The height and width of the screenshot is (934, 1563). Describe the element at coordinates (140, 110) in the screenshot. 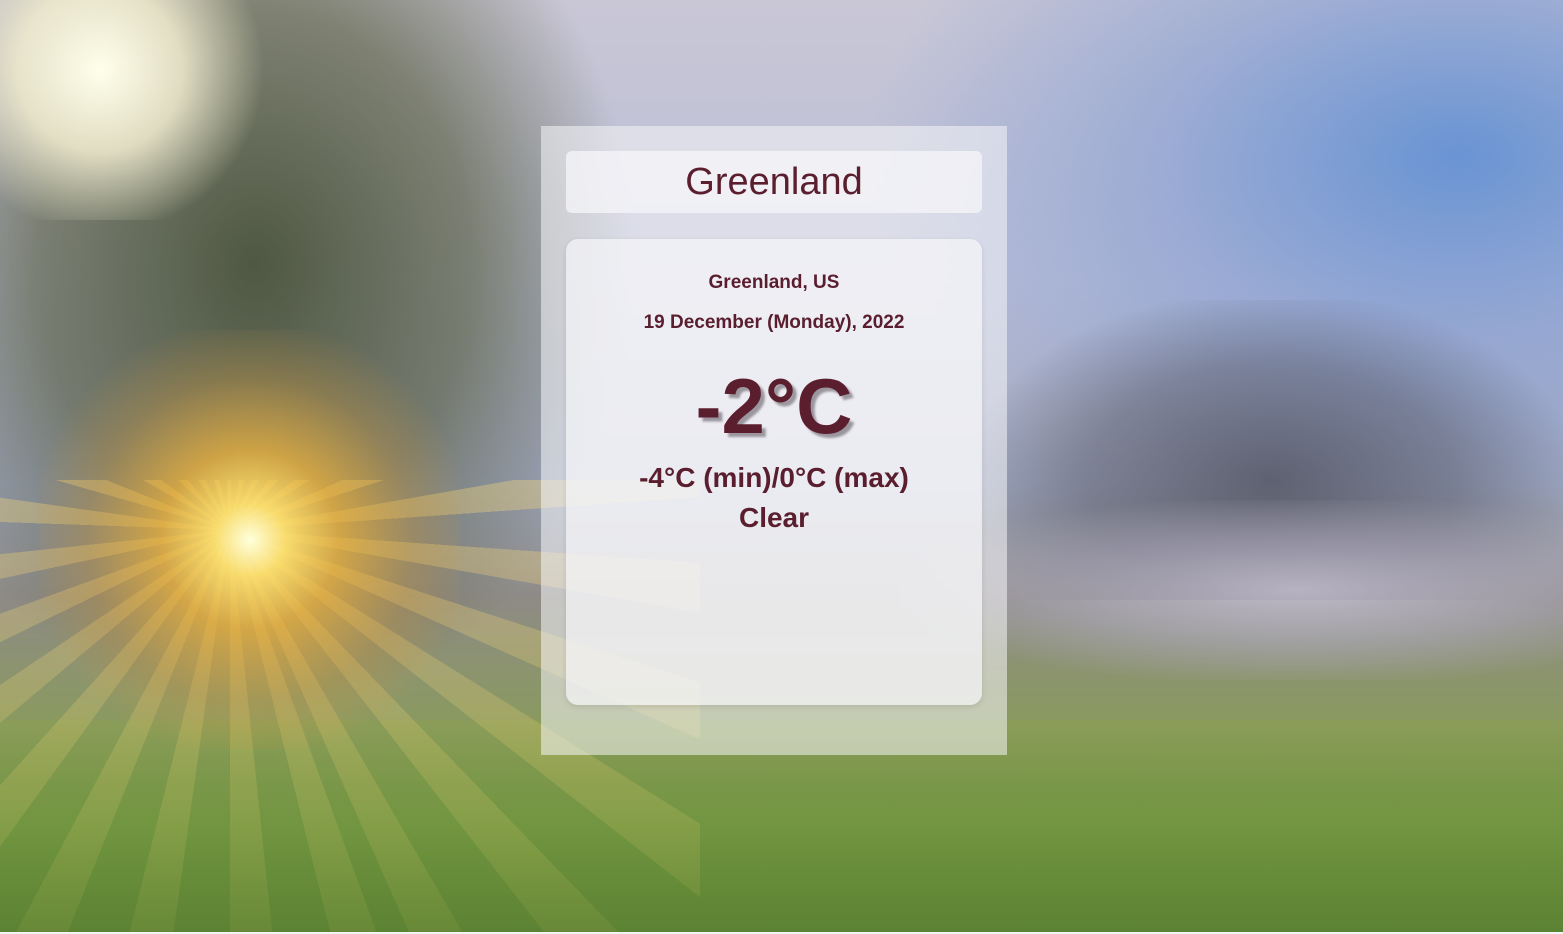

I see `background-sun-glare` at that location.